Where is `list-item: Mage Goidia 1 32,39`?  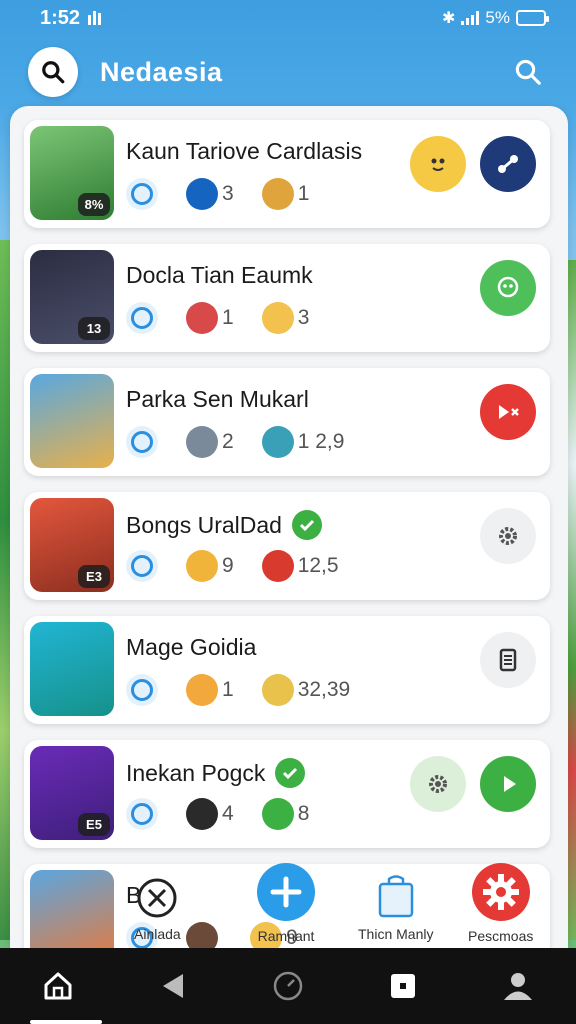
list-item: Mage Goidia 1 32,39 is located at coordinates (287, 670).